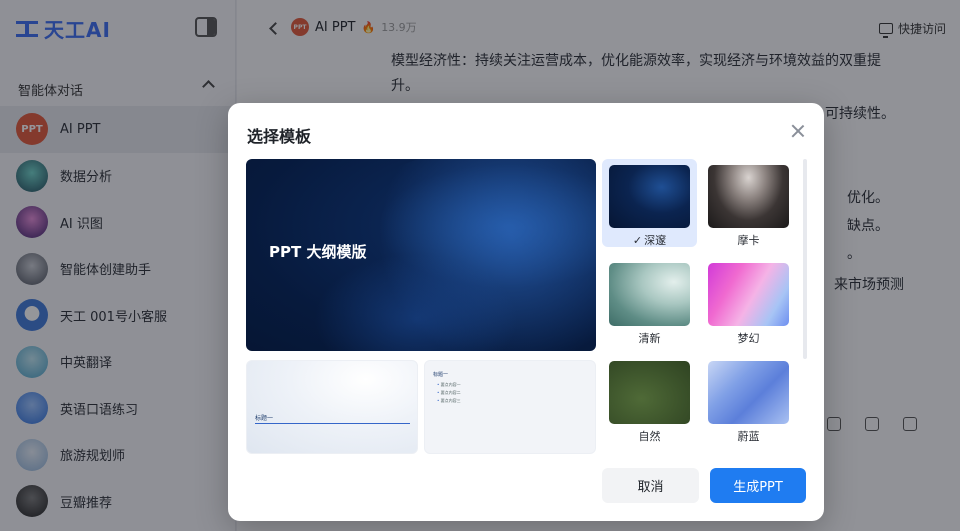 The height and width of the screenshot is (531, 960). What do you see at coordinates (649, 338) in the screenshot?
I see `template-name: 清新` at bounding box center [649, 338].